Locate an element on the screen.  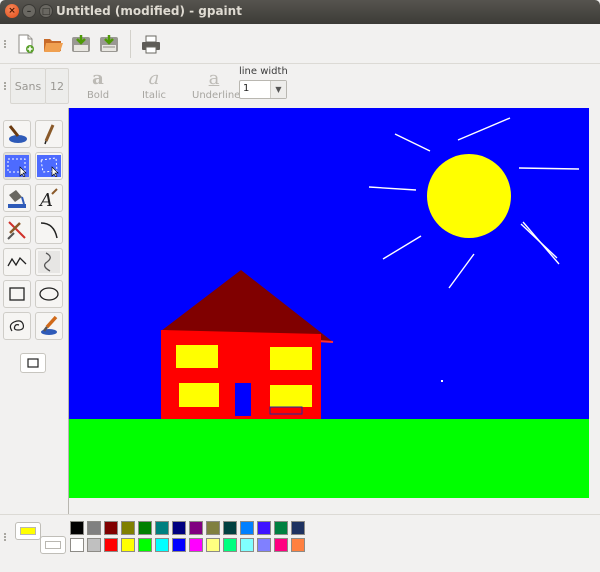
curve-tool is located at coordinates (49, 230).